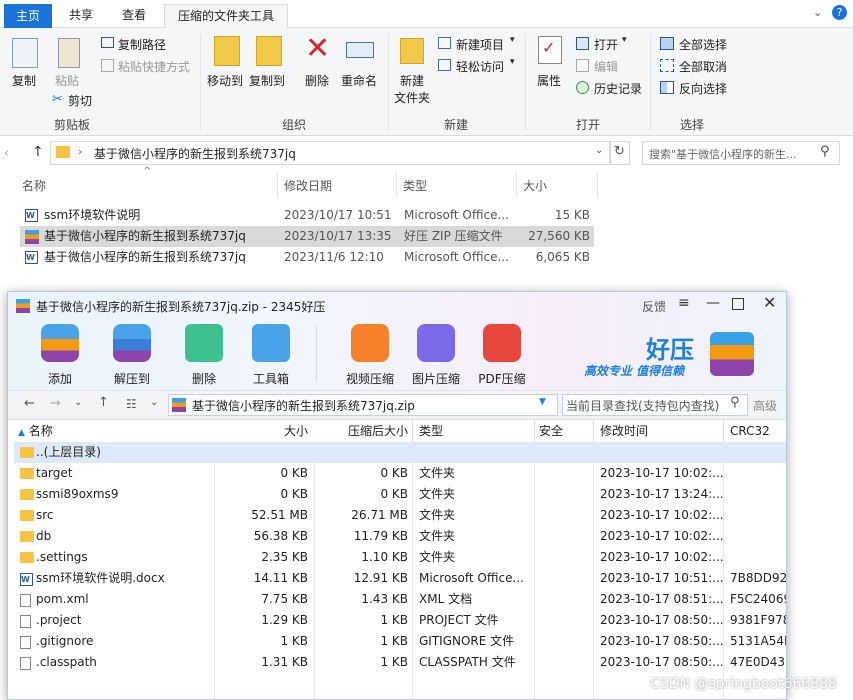 This screenshot has width=853, height=700. I want to click on zip-parent-dir-row: ..(上层目录), so click(400, 452).